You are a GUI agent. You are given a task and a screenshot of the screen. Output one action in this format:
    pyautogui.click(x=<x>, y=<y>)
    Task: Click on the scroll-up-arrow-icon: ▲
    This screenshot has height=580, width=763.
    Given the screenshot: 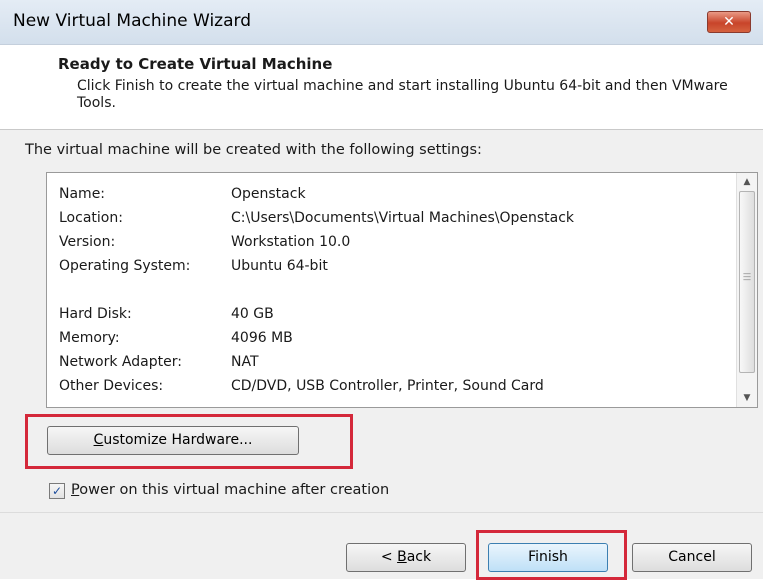 What is the action you would take?
    pyautogui.click(x=747, y=182)
    